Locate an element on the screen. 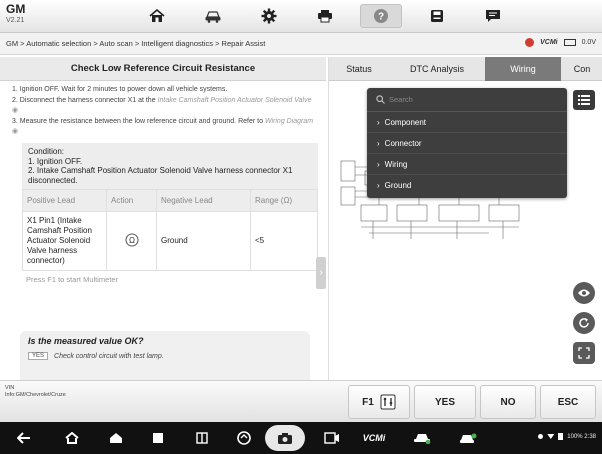  action-cell: Ω is located at coordinates (131, 241).